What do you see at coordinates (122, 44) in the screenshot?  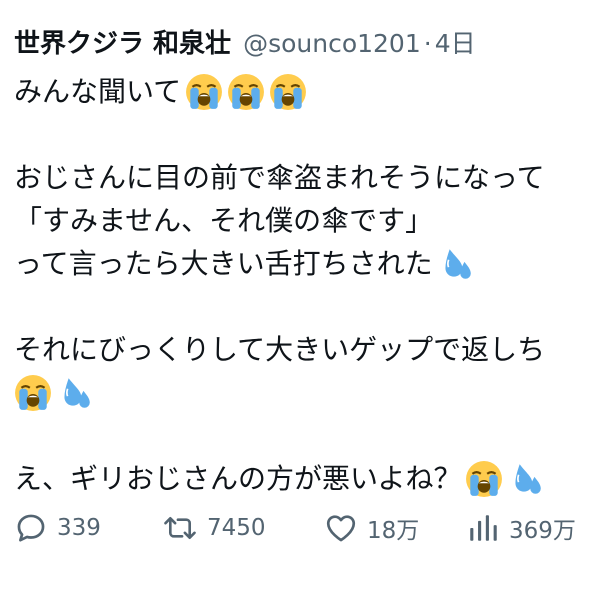 I see `display-name: 世界クジラ 和泉壮` at bounding box center [122, 44].